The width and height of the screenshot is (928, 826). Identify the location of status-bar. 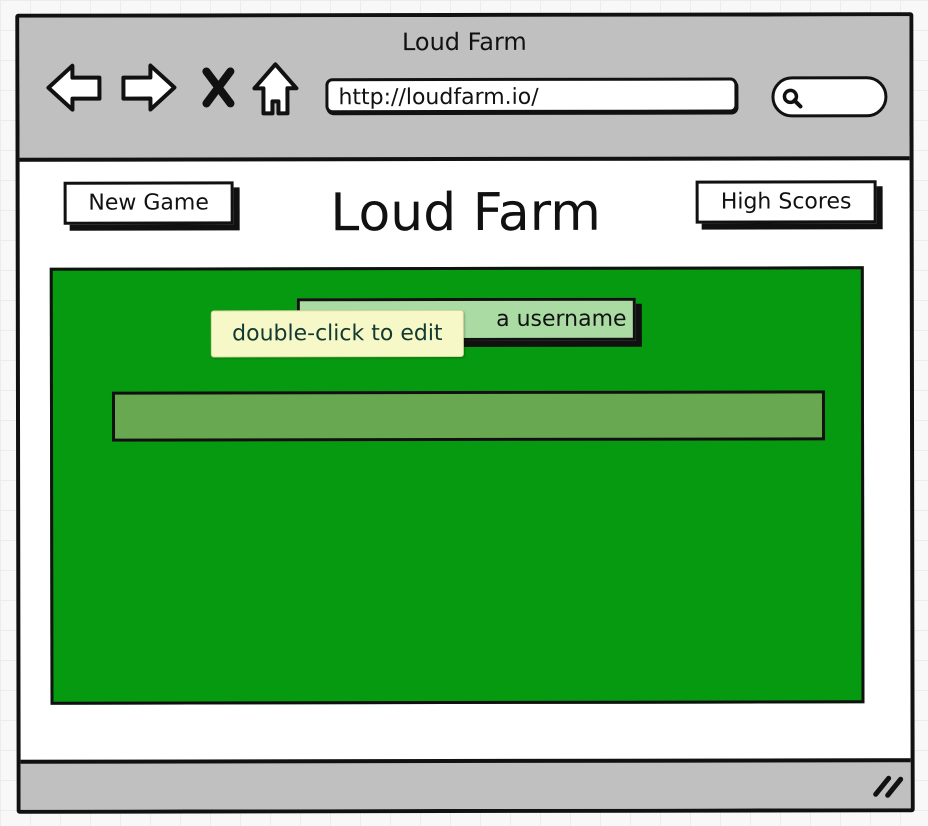
(465, 784).